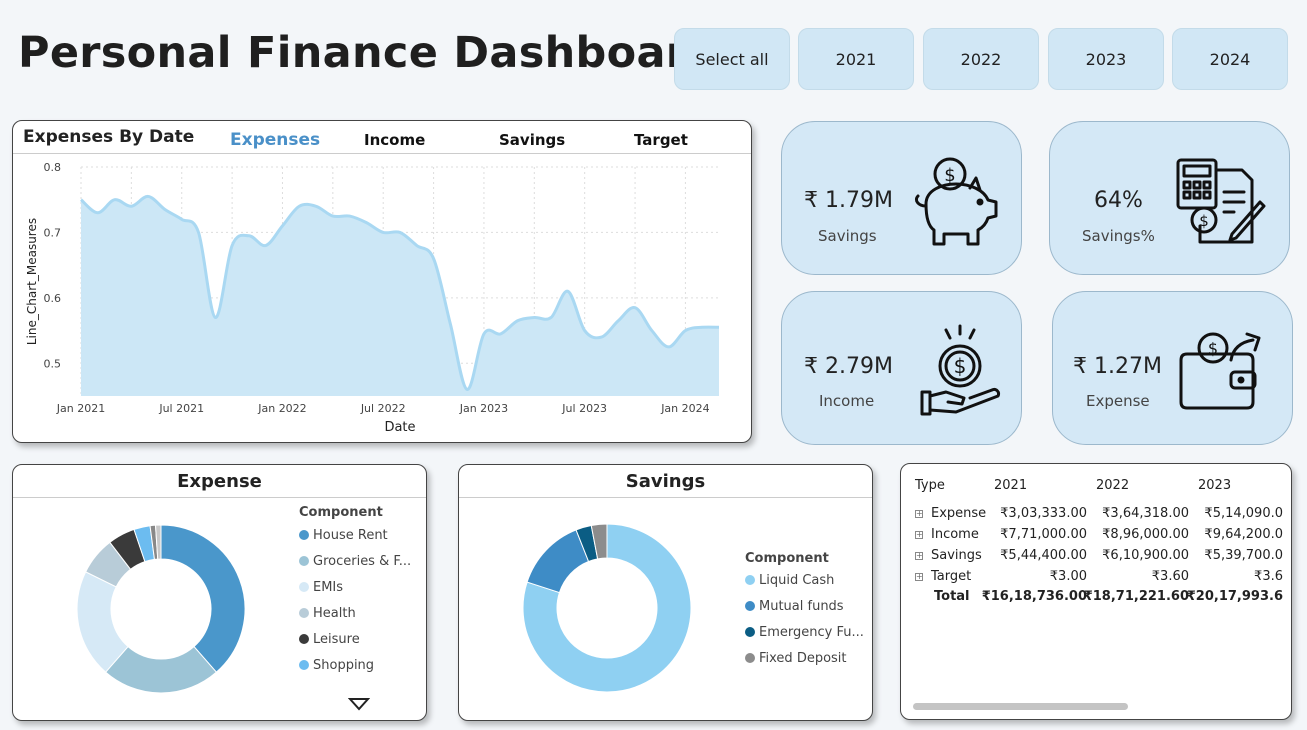 This screenshot has height=730, width=1307. I want to click on legend-label: Fixed Deposit, so click(803, 658).